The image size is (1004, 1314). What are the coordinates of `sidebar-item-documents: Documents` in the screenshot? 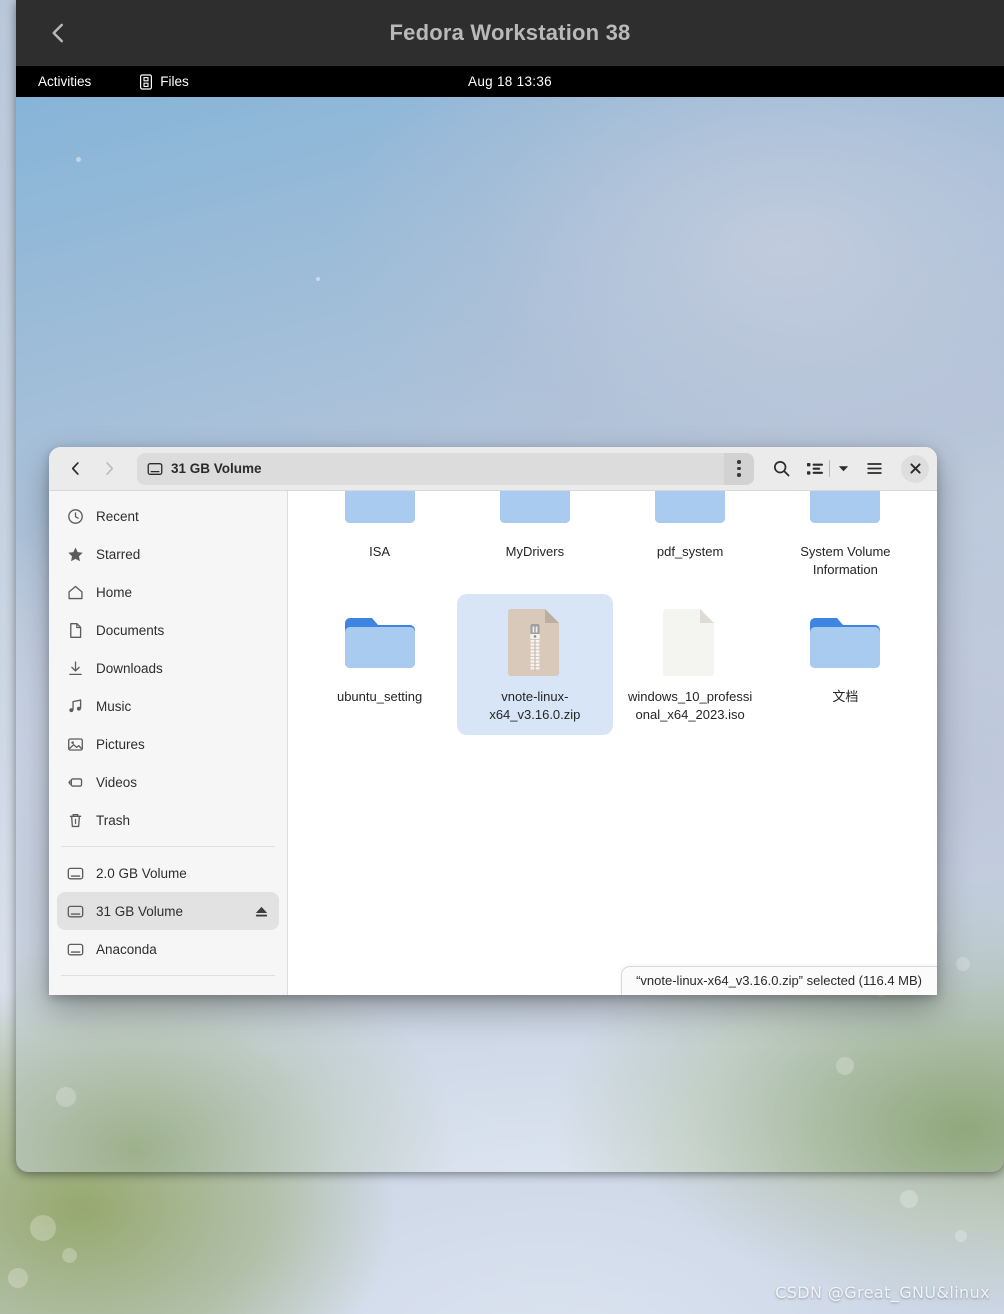 It's located at (168, 630).